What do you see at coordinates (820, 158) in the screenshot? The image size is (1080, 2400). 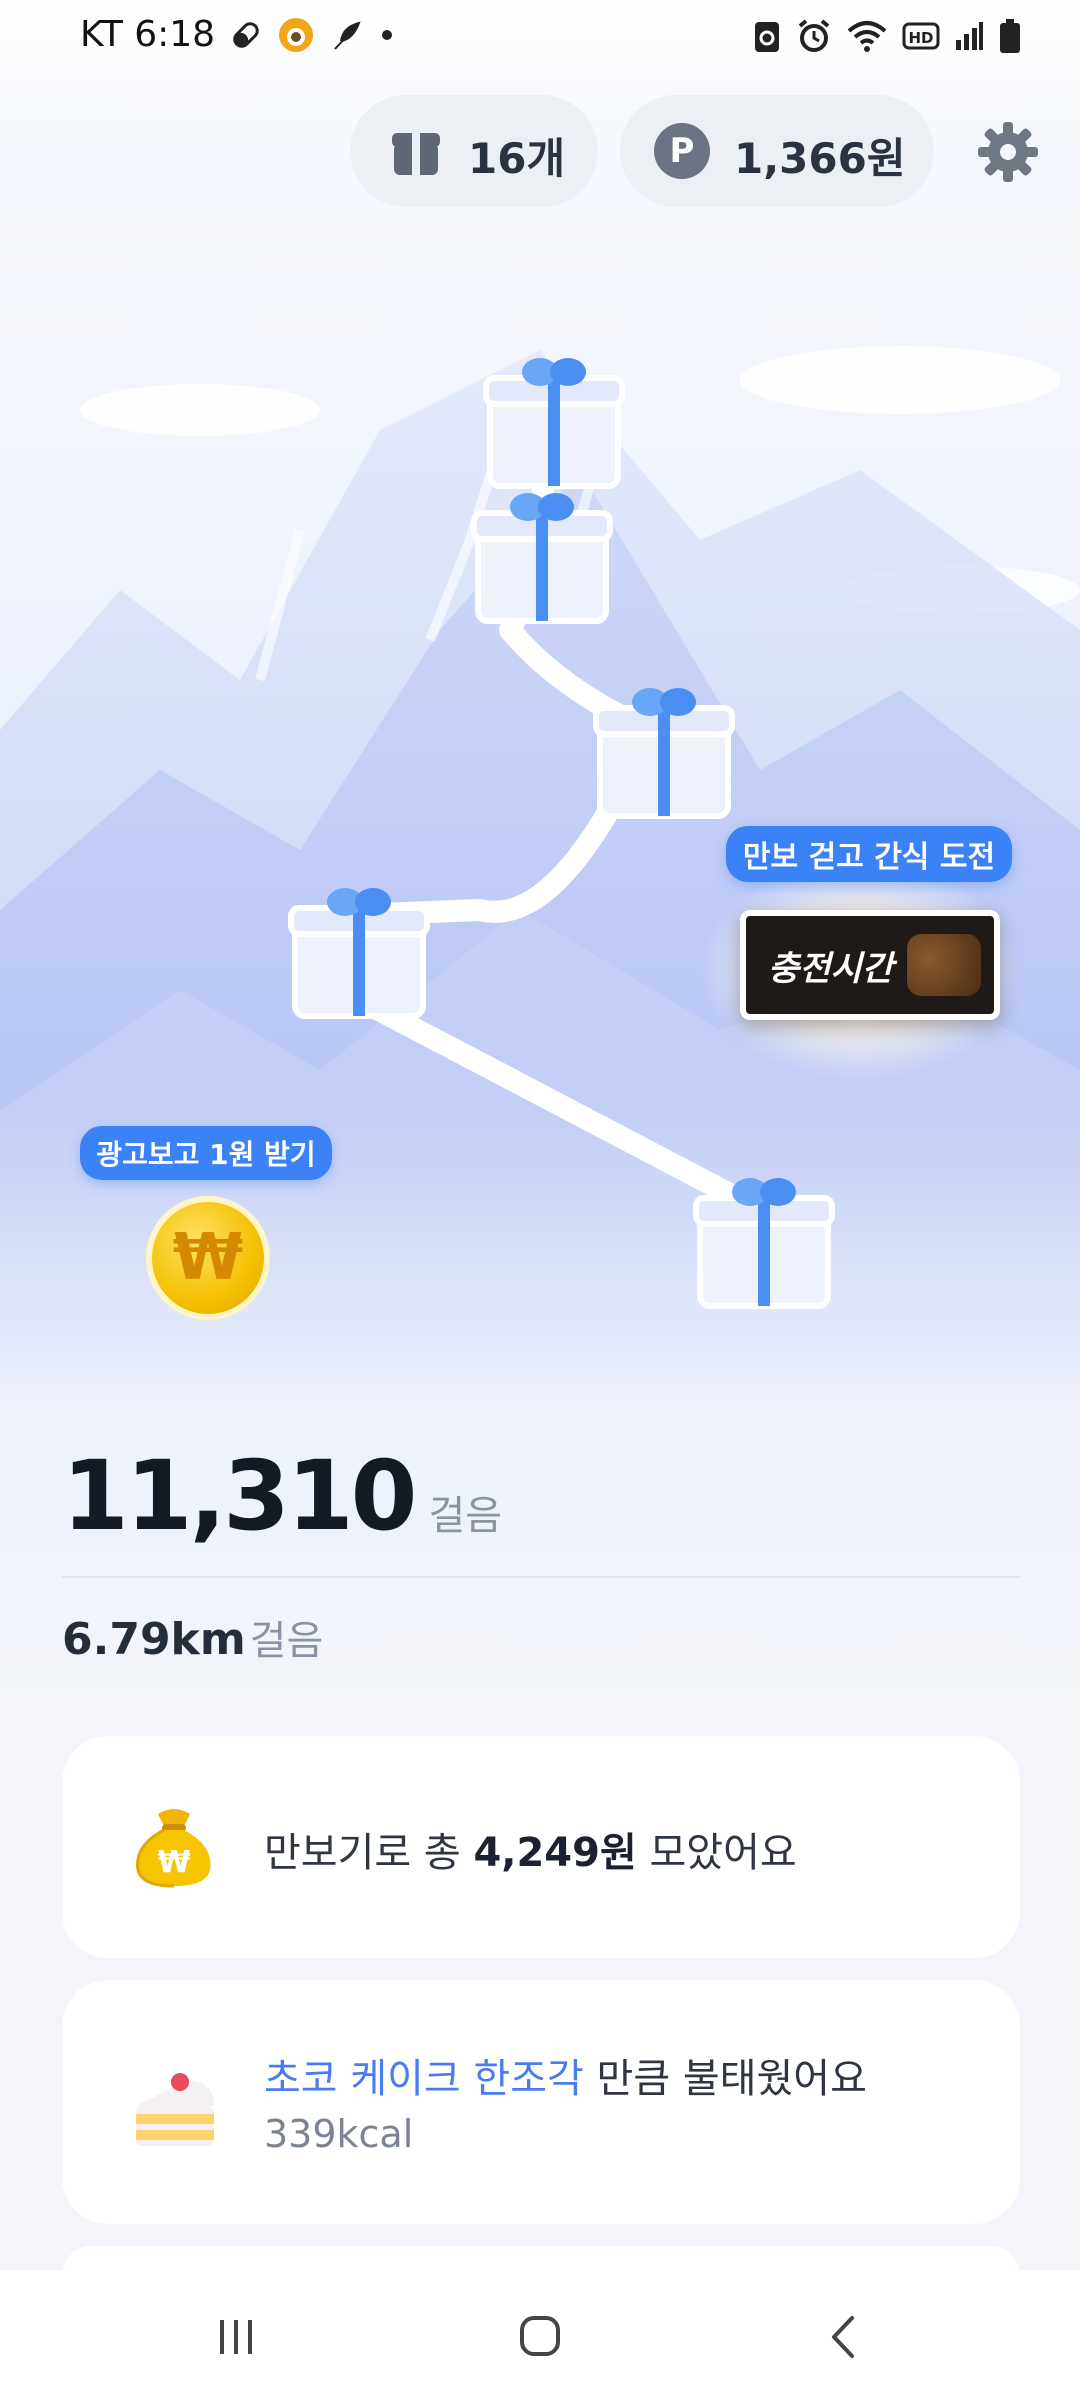 I see `points-amount: 1,366원` at bounding box center [820, 158].